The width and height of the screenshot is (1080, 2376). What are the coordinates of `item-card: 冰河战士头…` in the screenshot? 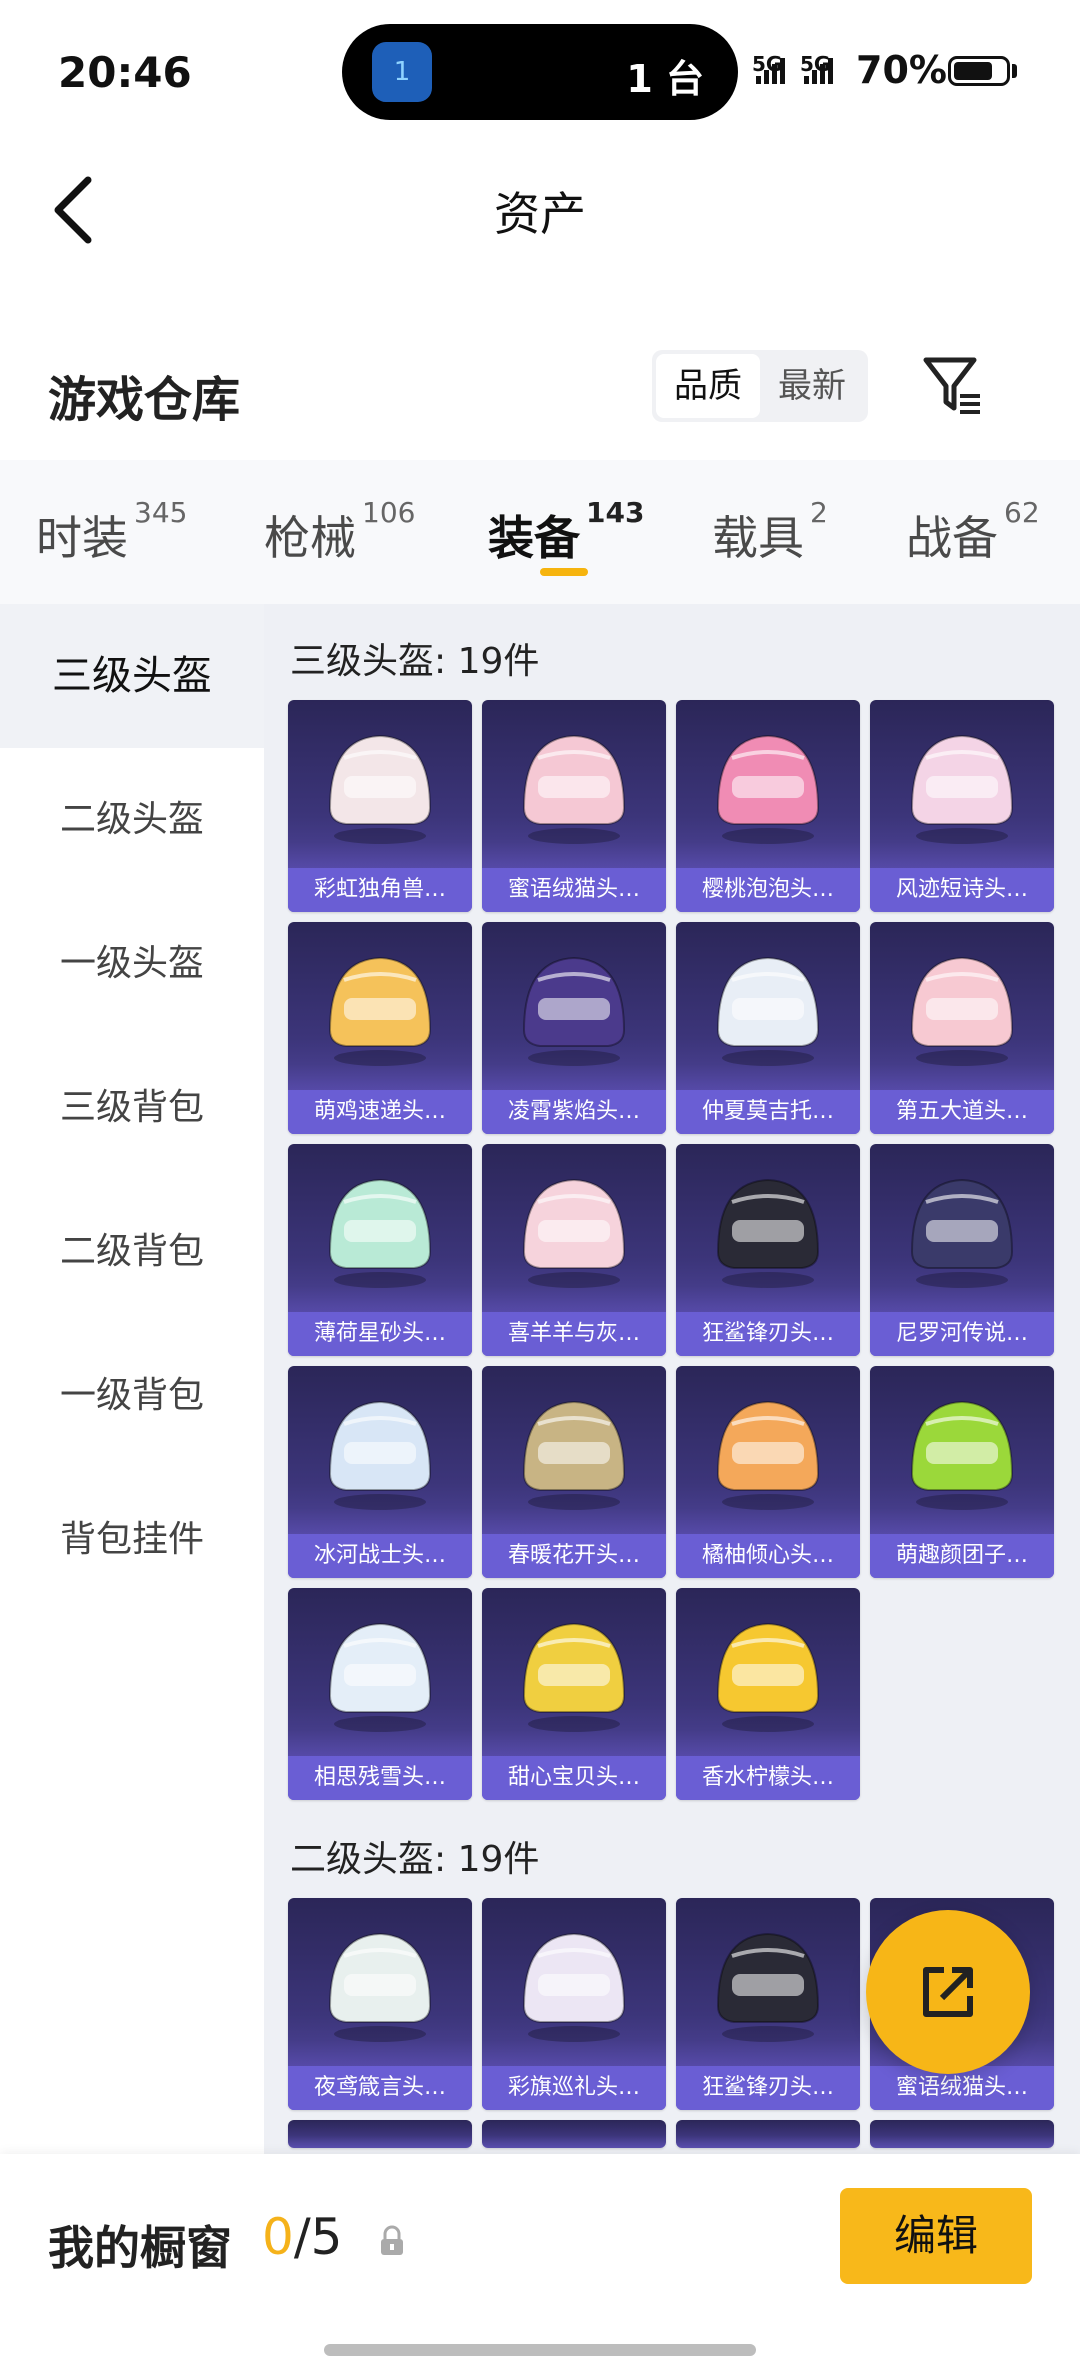 It's located at (380, 1472).